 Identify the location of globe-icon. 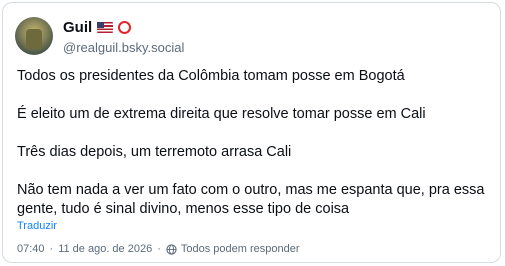
(171, 249).